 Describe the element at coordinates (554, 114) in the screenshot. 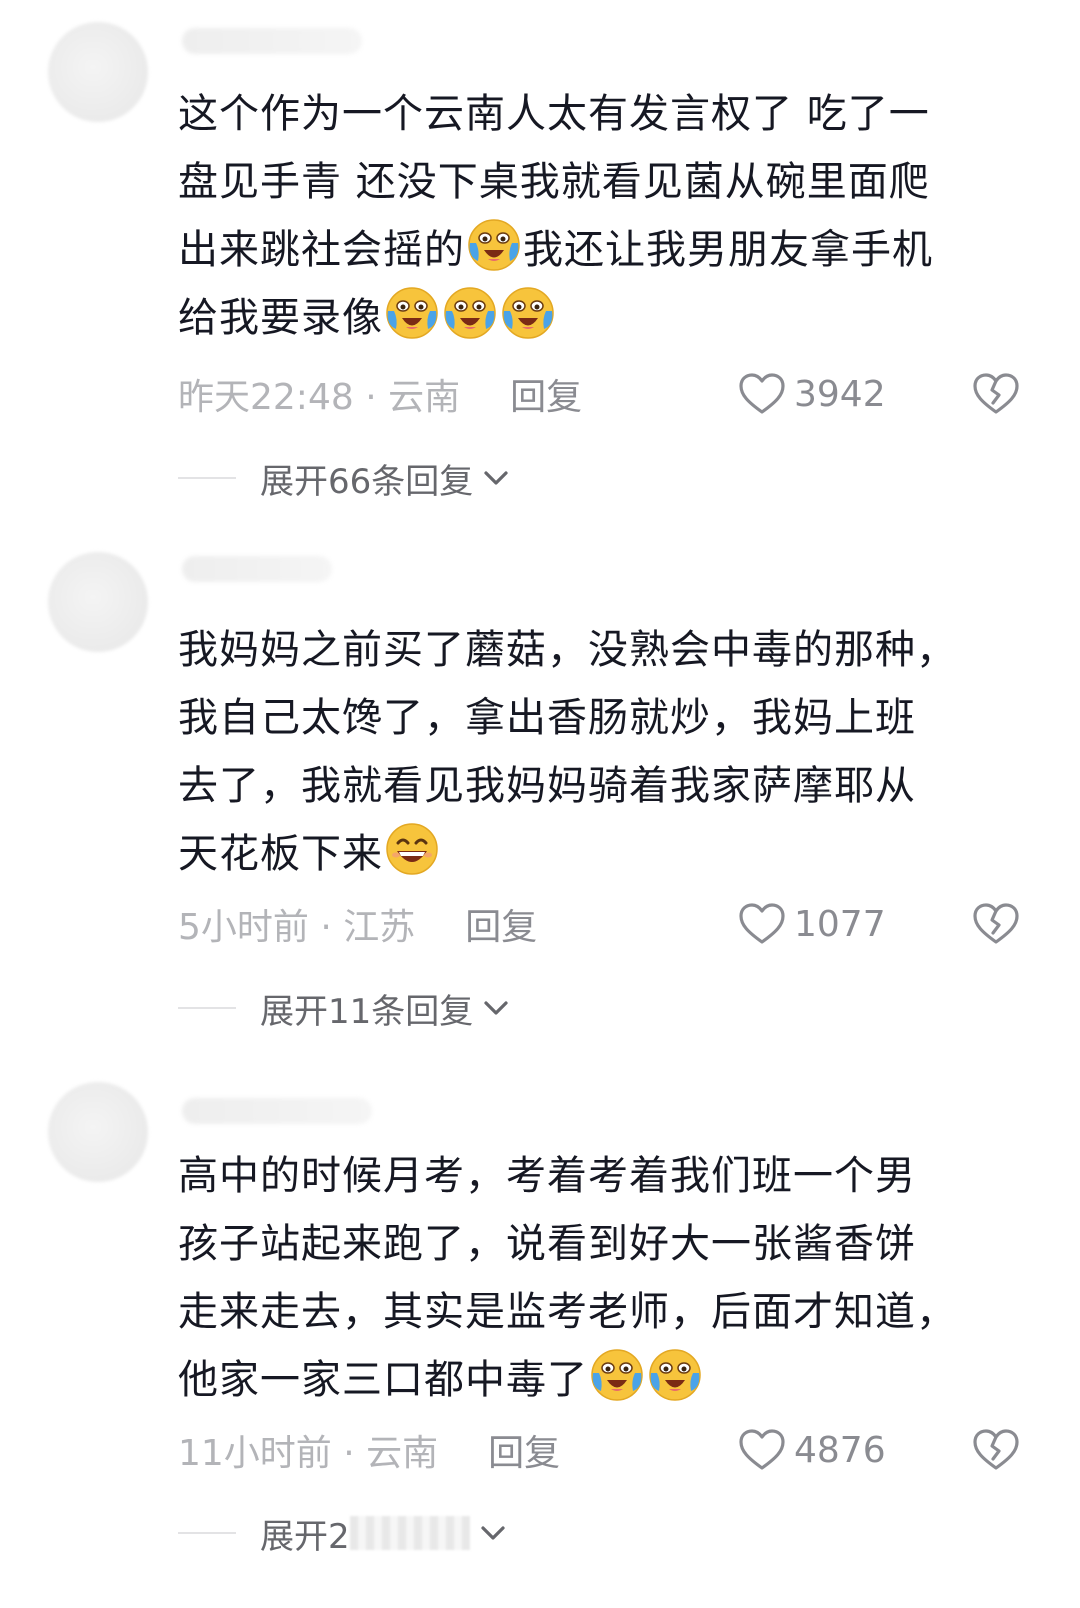

I see `comment-line: 这个作为一个云南人太有发言权了 吃了一` at that location.